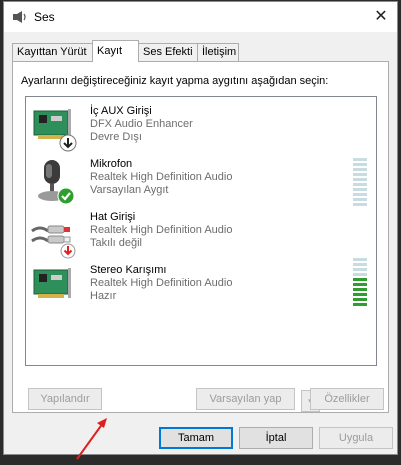 This screenshot has height=465, width=401. What do you see at coordinates (111, 164) in the screenshot?
I see `device-name: Mikrofon` at bounding box center [111, 164].